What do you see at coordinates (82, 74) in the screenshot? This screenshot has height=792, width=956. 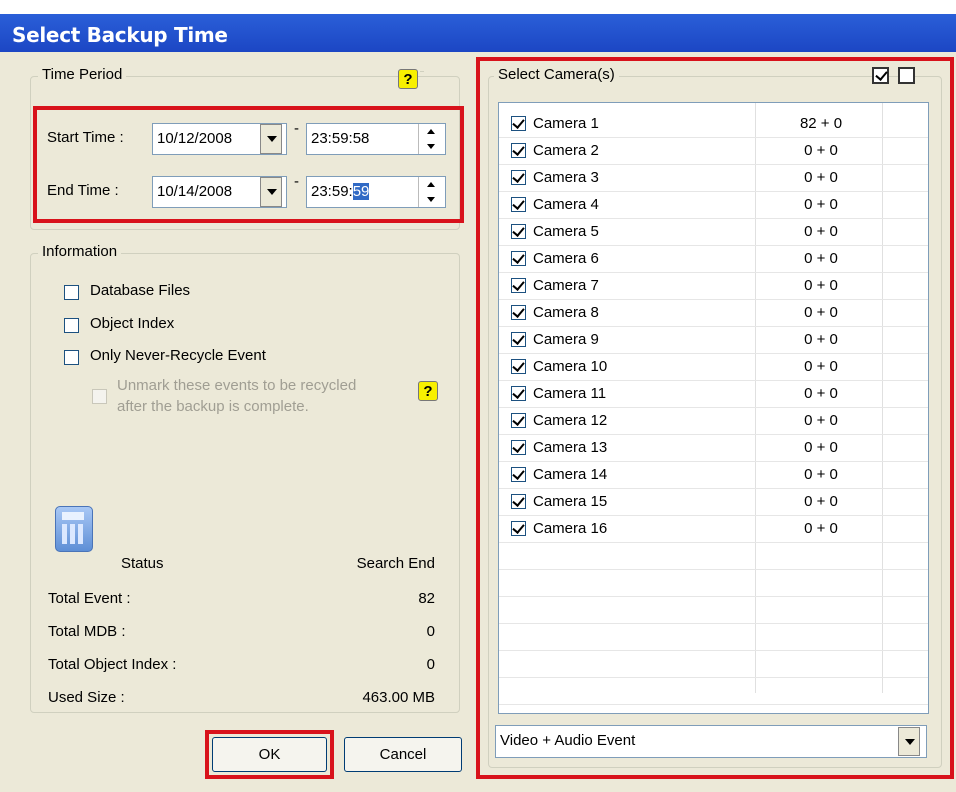 I see `time-period-legend: Time Period` at bounding box center [82, 74].